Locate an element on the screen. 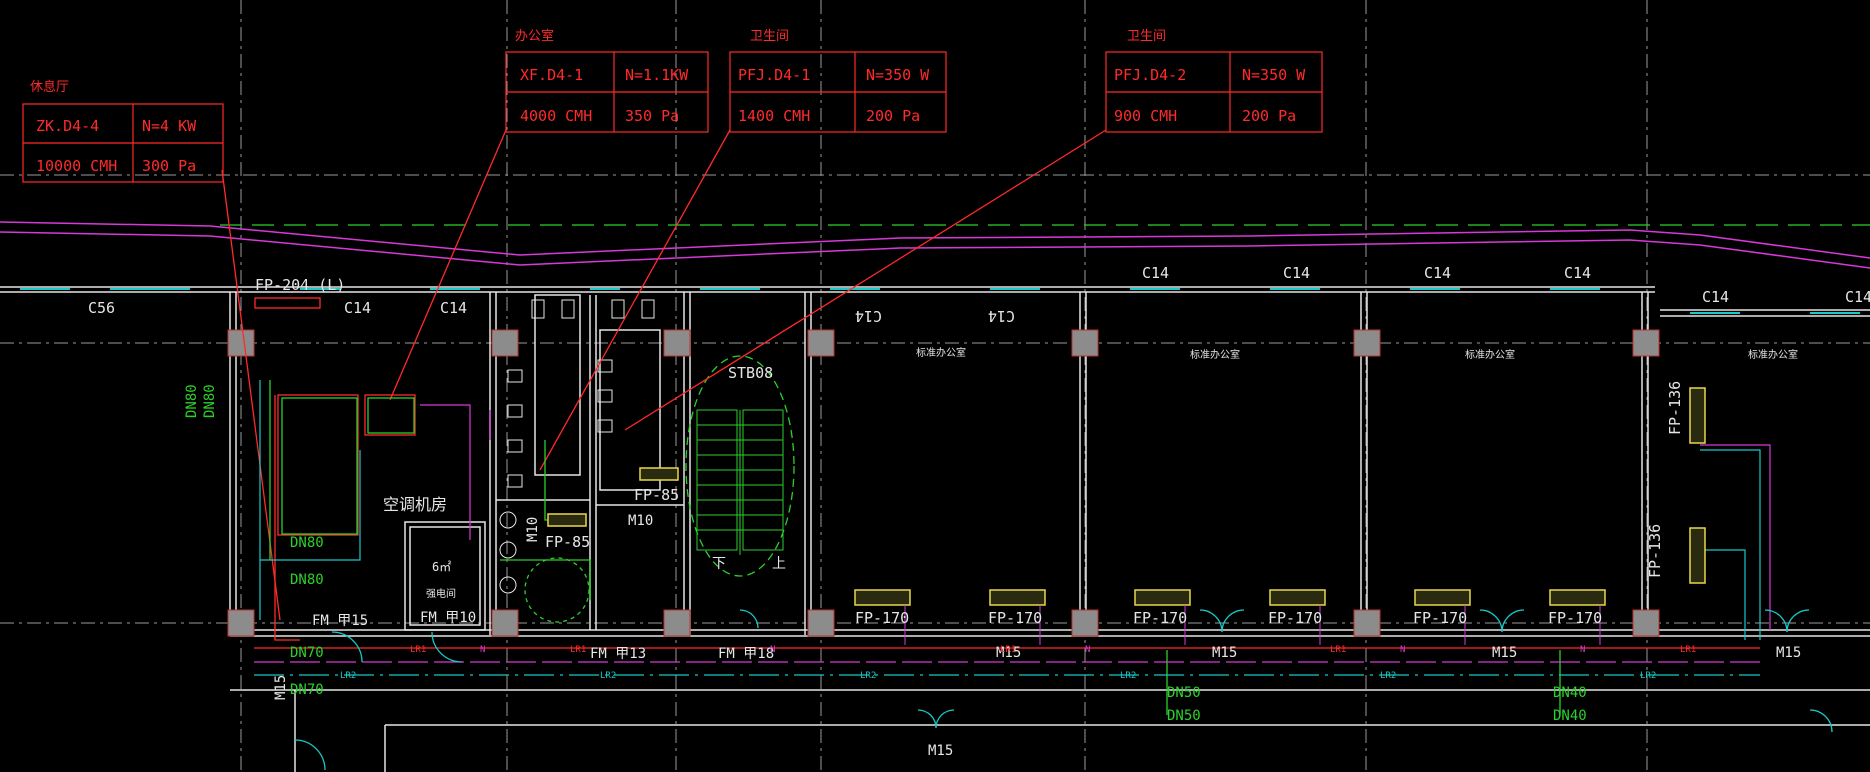 This screenshot has width=1870, height=772. table-cell-airflow: 900 CMH is located at coordinates (1145, 116).